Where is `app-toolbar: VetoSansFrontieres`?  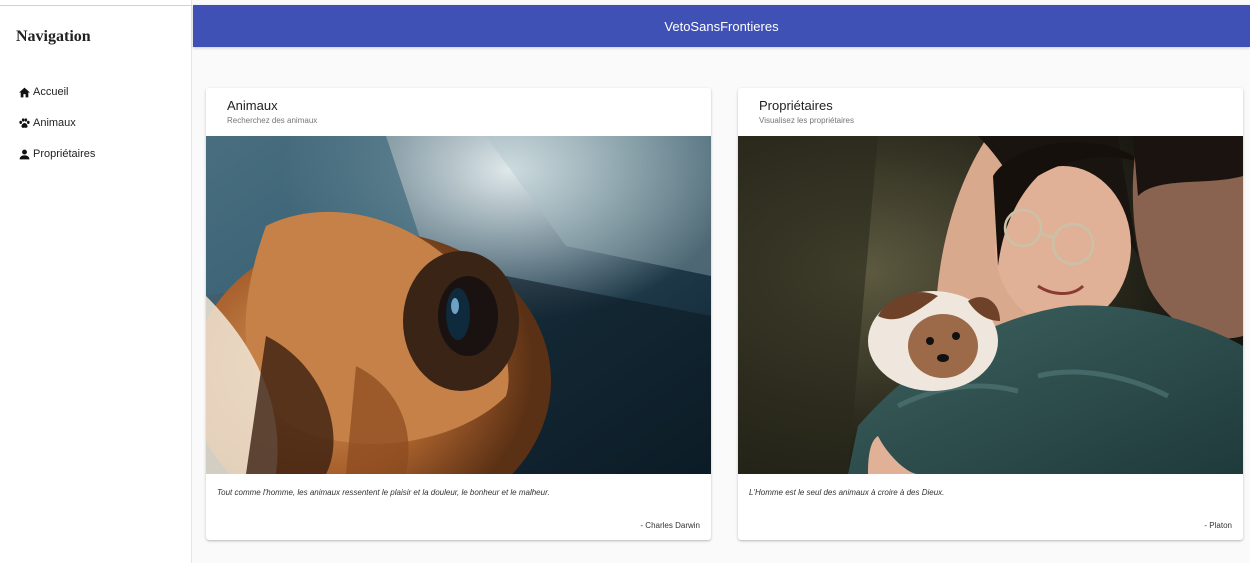 app-toolbar: VetoSansFrontieres is located at coordinates (721, 26).